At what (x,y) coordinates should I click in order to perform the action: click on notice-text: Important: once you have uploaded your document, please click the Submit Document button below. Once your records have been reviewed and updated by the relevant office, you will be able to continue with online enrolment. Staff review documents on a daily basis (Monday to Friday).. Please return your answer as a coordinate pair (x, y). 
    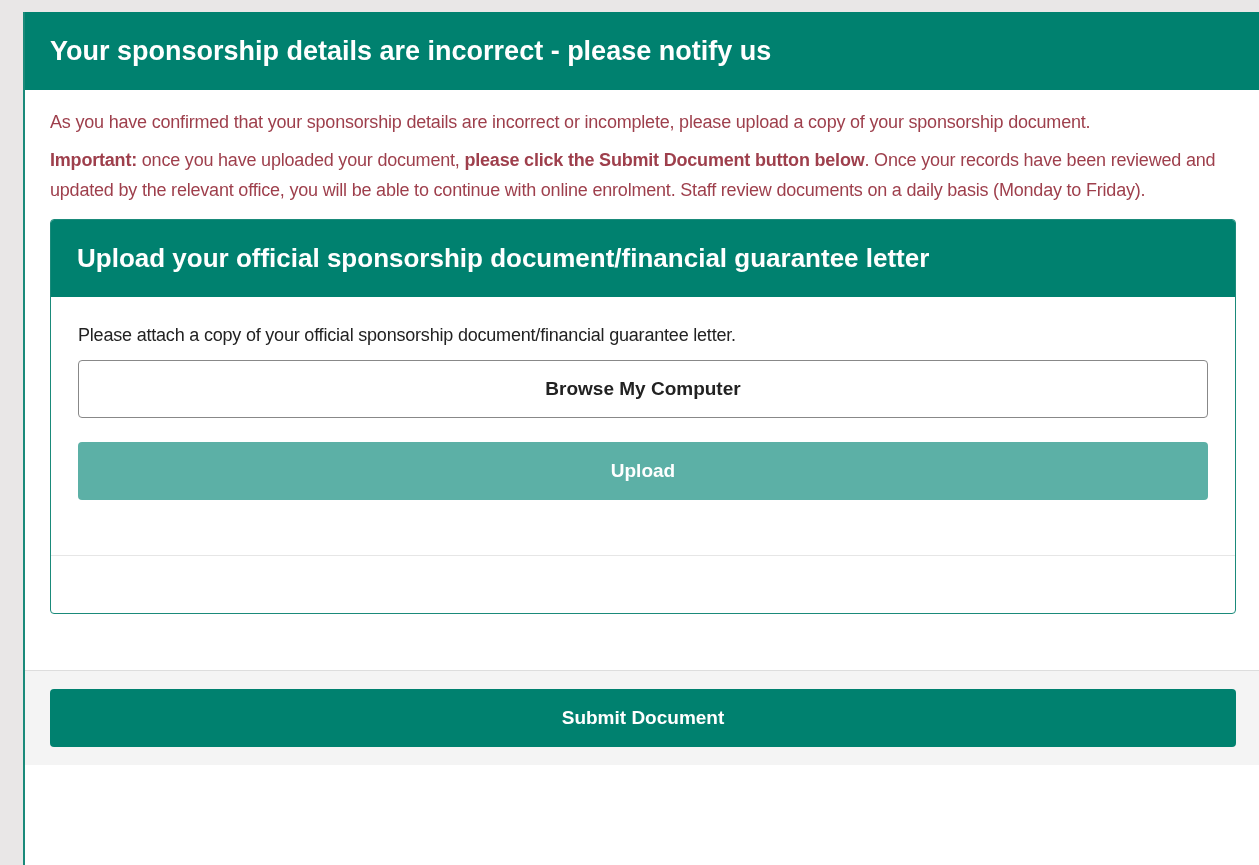
    Looking at the image, I should click on (633, 175).